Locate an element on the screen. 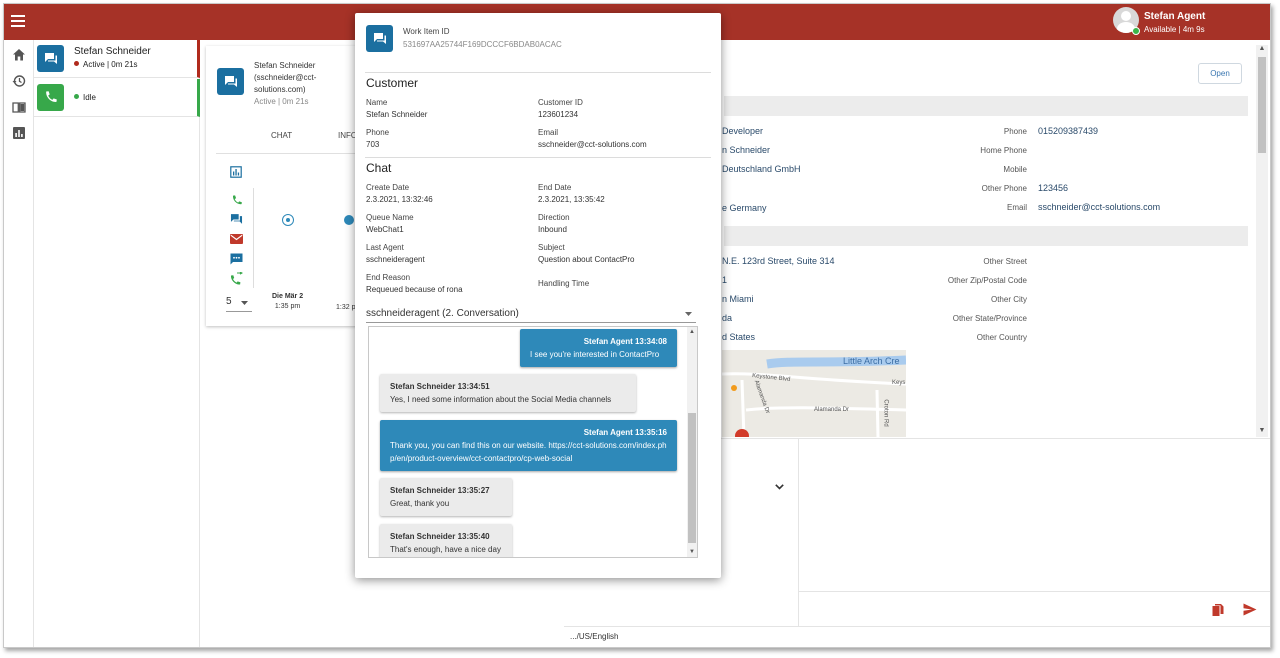 The image size is (1280, 658). other-phone-label: Other Phone is located at coordinates (1004, 188).